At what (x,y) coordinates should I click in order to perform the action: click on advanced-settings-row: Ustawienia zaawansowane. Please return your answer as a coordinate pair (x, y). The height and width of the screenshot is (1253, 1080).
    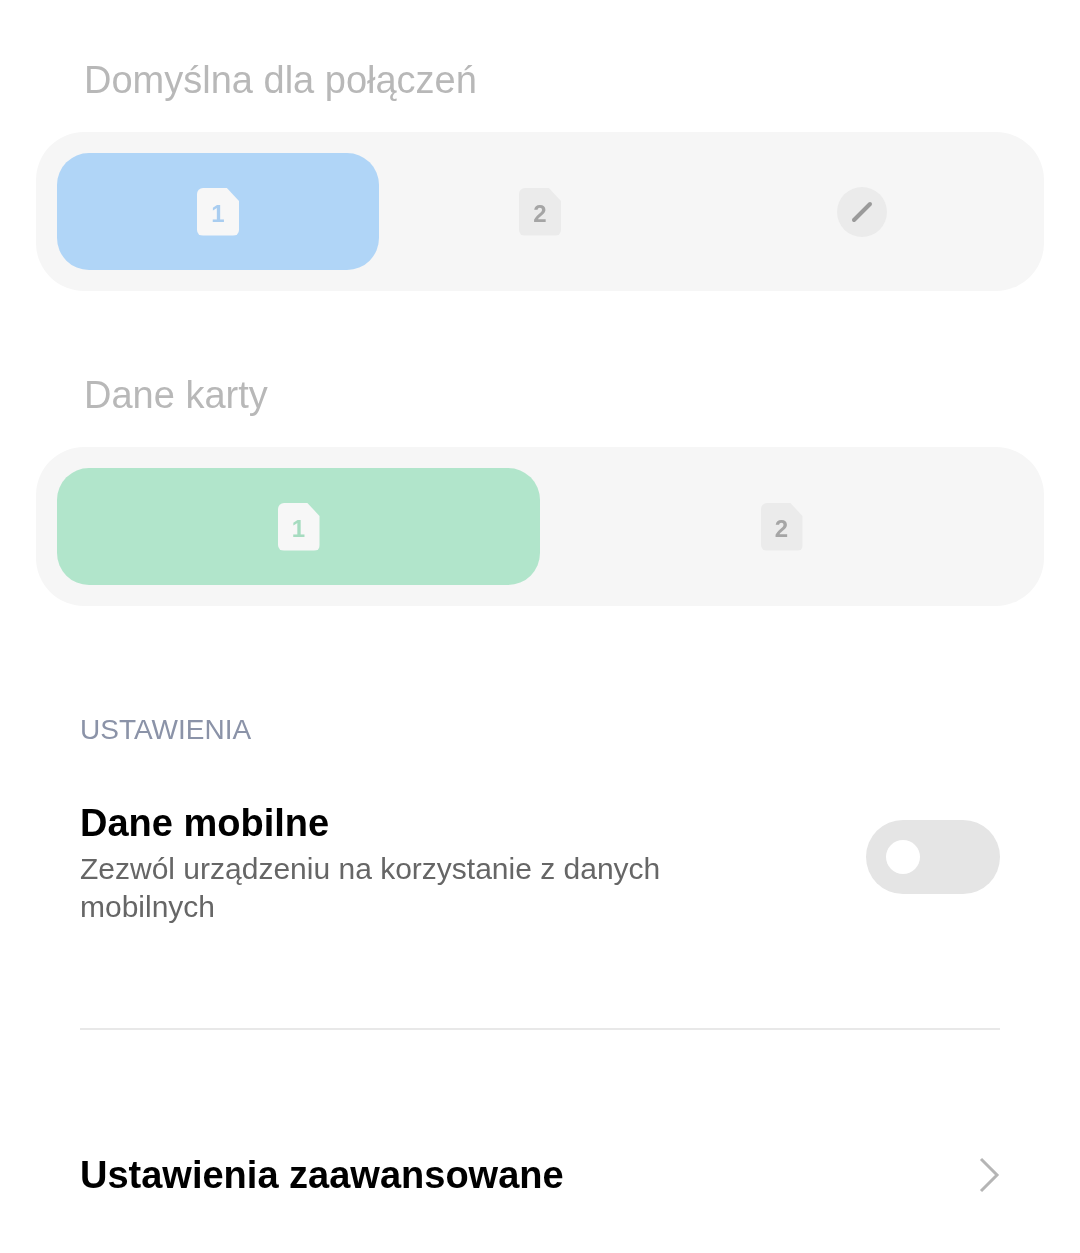
    Looking at the image, I should click on (540, 1175).